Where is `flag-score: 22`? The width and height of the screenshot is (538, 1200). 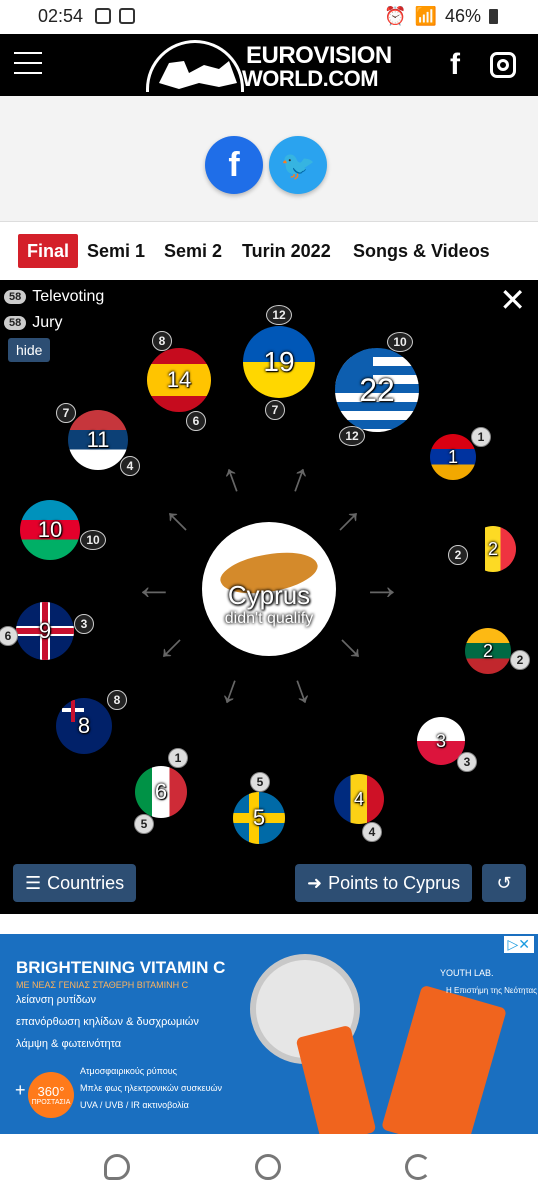
flag-score: 22 is located at coordinates (377, 389).